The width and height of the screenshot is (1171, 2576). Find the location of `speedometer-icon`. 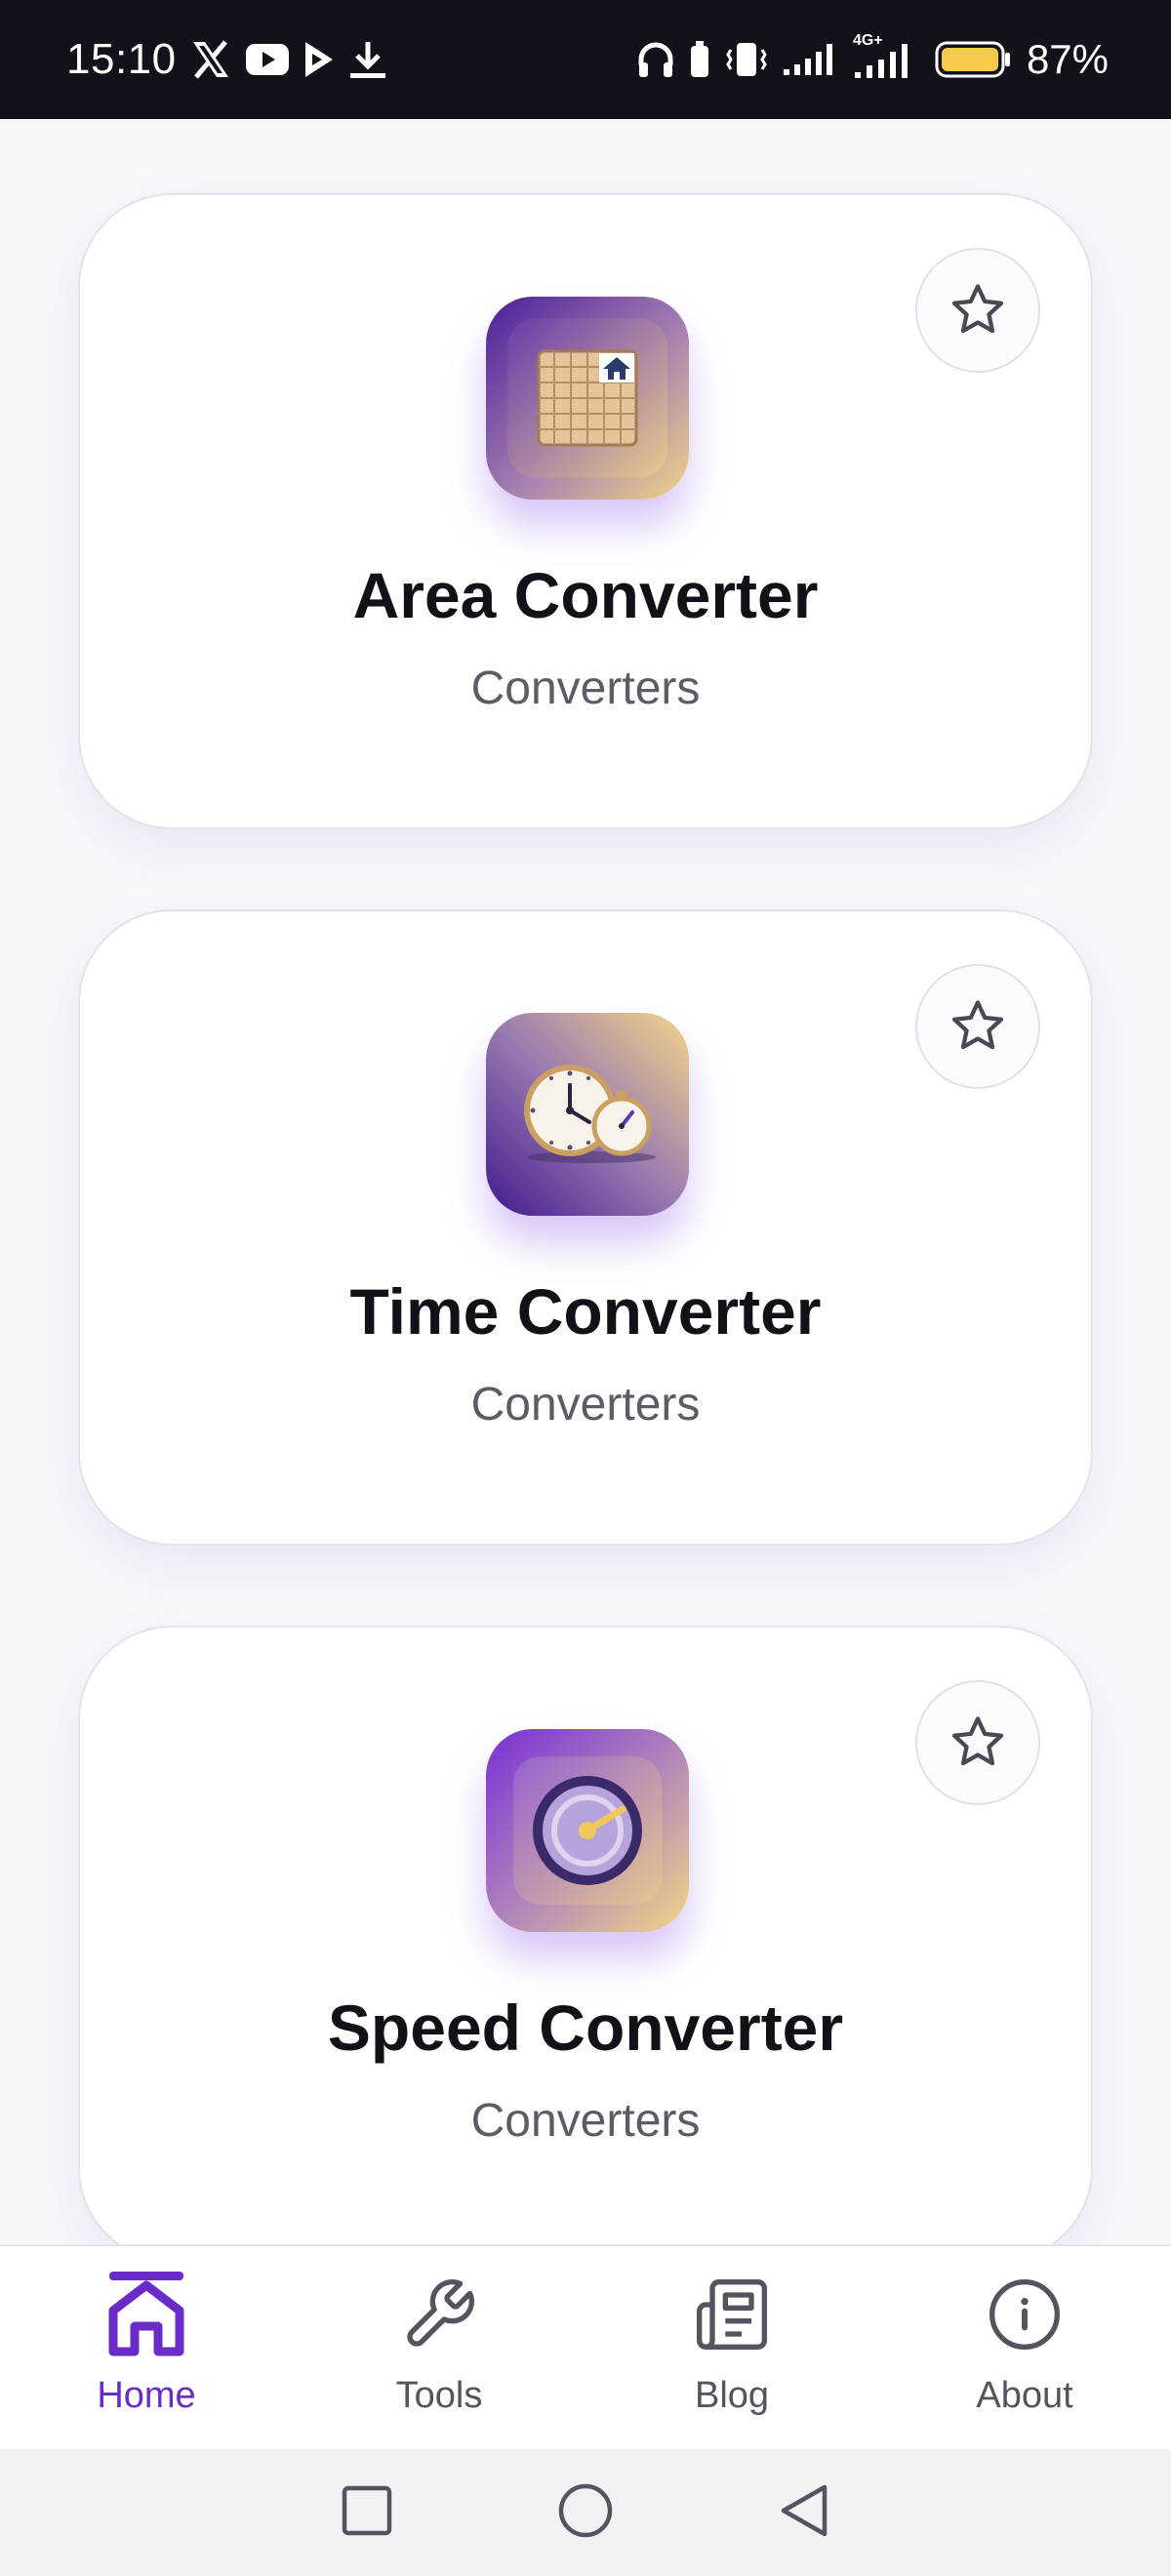

speedometer-icon is located at coordinates (587, 1830).